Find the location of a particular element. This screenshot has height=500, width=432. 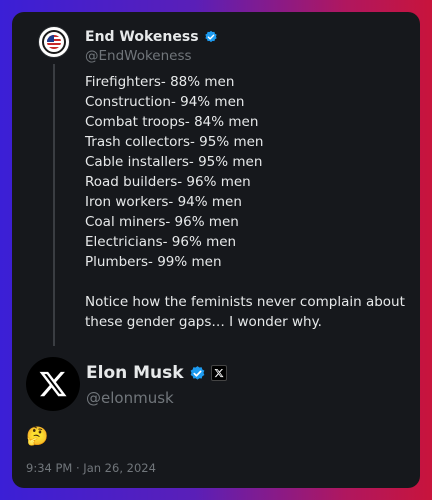

stat-line: Firefighters- 88% men is located at coordinates (160, 82).